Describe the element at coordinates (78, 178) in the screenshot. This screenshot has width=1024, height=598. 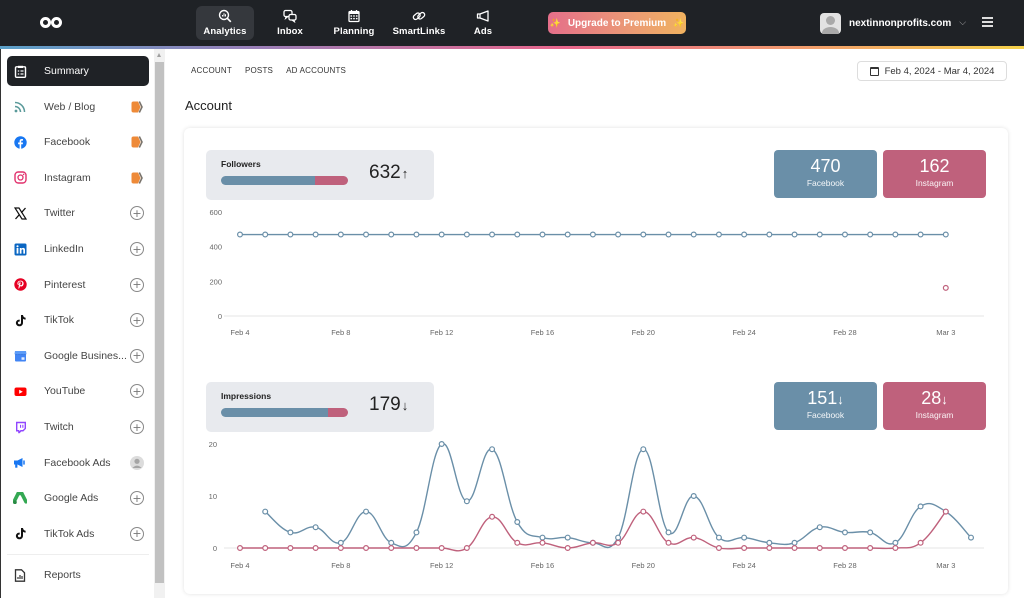
I see `sidebar-item-instagram: Instagram` at that location.